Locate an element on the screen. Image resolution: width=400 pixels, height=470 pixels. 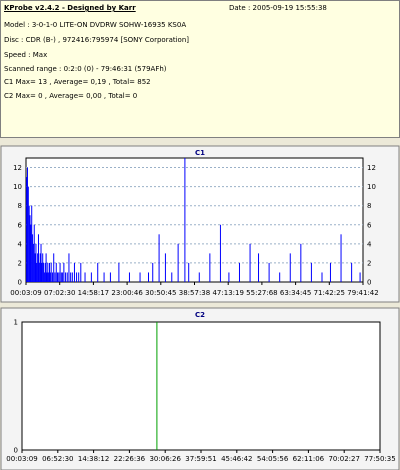
x-tick-label: 54:05:56 is located at coordinates (273, 459).